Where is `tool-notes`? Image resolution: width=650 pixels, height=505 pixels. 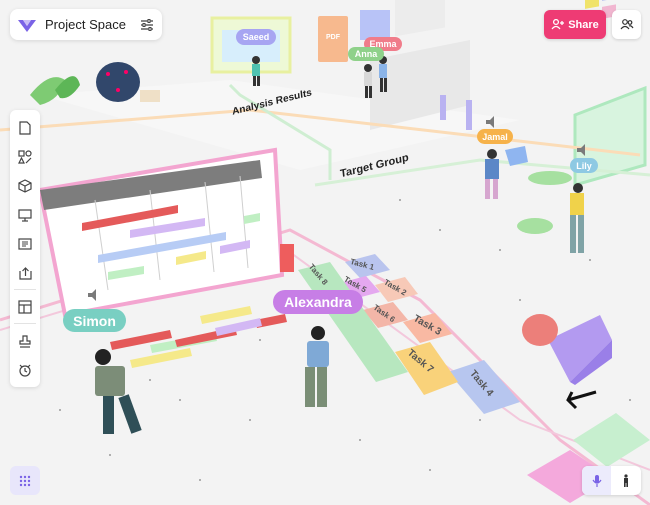 tool-notes is located at coordinates (25, 243).